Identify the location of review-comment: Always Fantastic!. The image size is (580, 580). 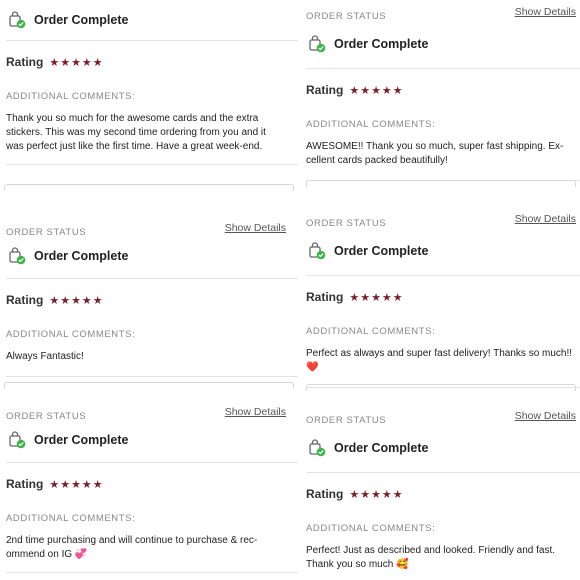
(45, 356).